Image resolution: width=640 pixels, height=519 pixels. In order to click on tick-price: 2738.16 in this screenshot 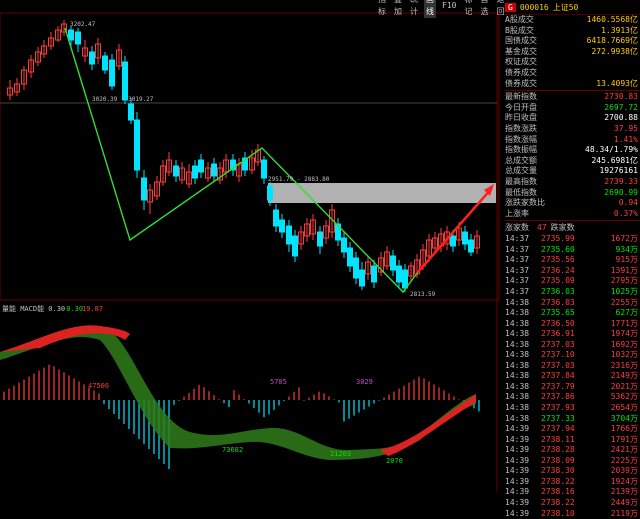, I will do `click(564, 492)`.